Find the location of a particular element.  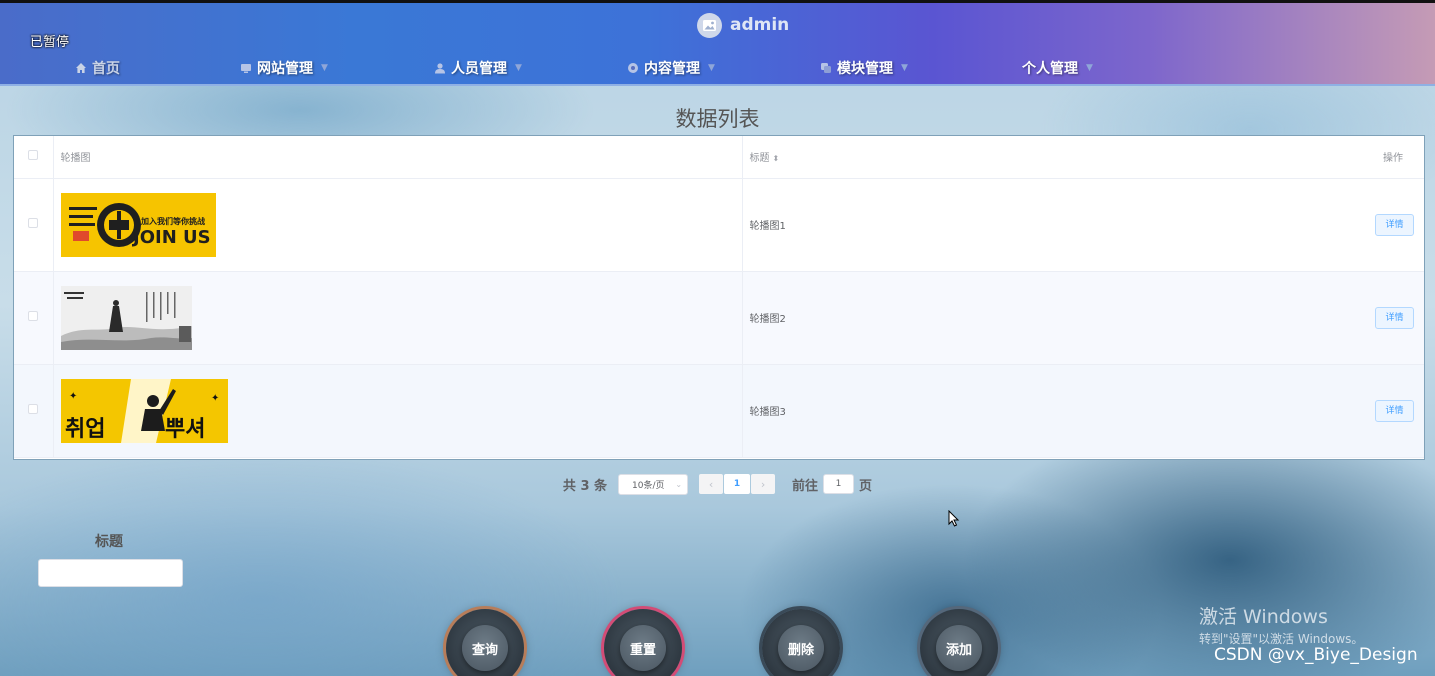

image-cell: 加入我们 等你挑战 JOIN US is located at coordinates (398, 225).